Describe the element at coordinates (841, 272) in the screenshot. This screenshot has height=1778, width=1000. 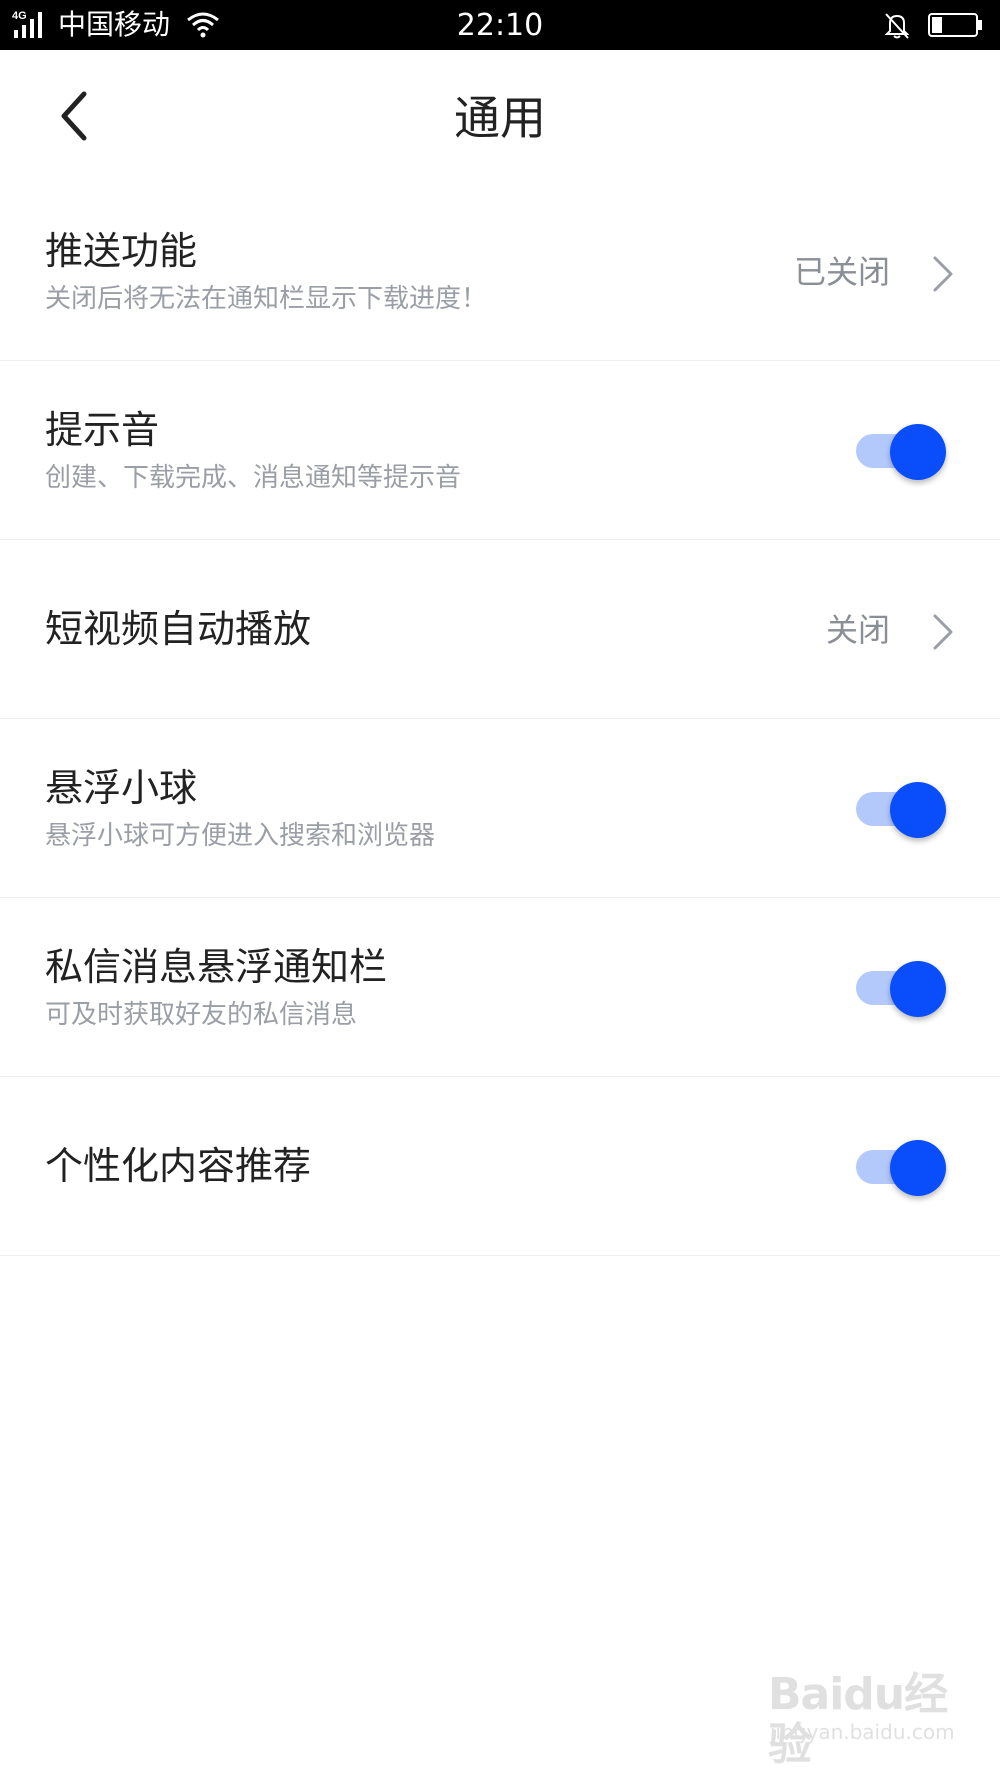
I see `setting-value: 已关闭` at that location.